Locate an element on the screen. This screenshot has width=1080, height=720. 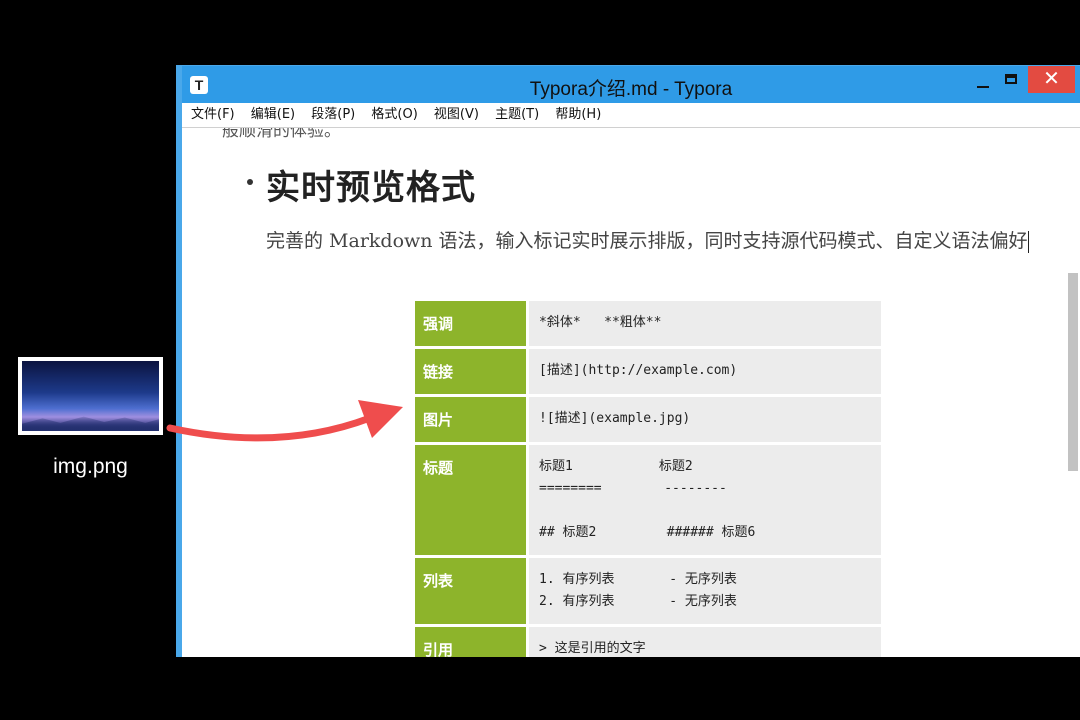
table-row: 引用 > 这是引用的文字 > 引用内可以嵌套标题、列表等 is located at coordinates (648, 640).